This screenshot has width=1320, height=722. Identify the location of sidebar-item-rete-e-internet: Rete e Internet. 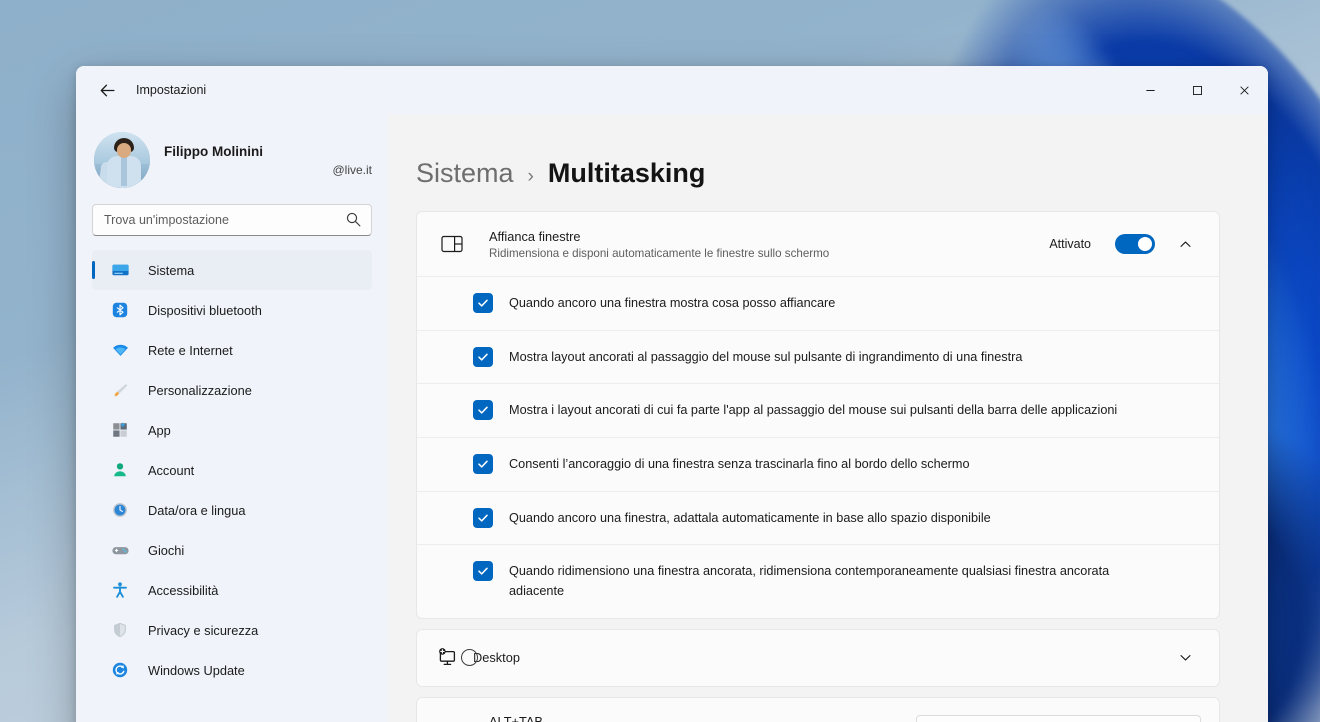
(232, 350).